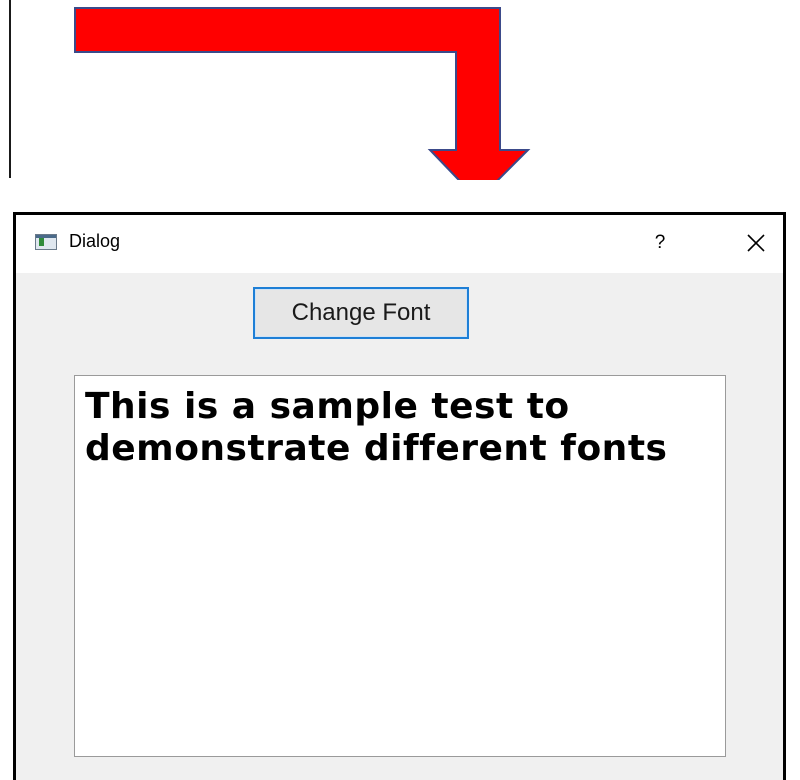  Describe the element at coordinates (95, 241) in the screenshot. I see `dialog-title: Dialog` at that location.